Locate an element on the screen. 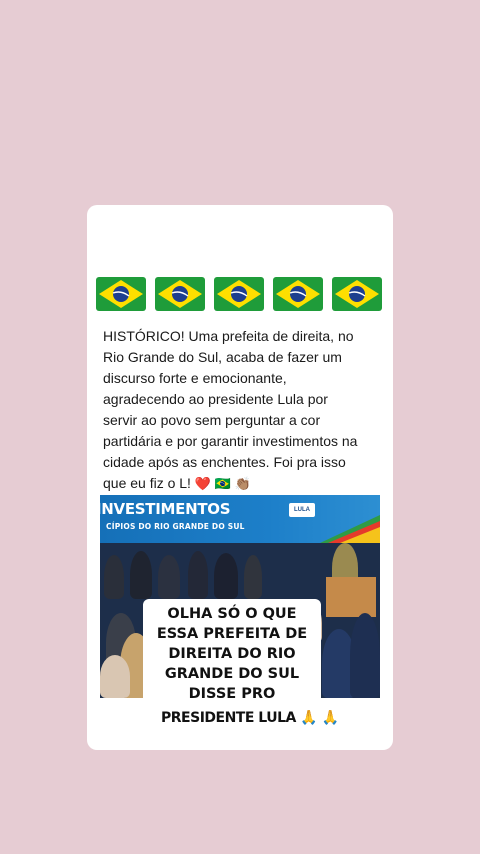 The height and width of the screenshot is (854, 480). caption-line: DIREITA DO RIO is located at coordinates (232, 654).